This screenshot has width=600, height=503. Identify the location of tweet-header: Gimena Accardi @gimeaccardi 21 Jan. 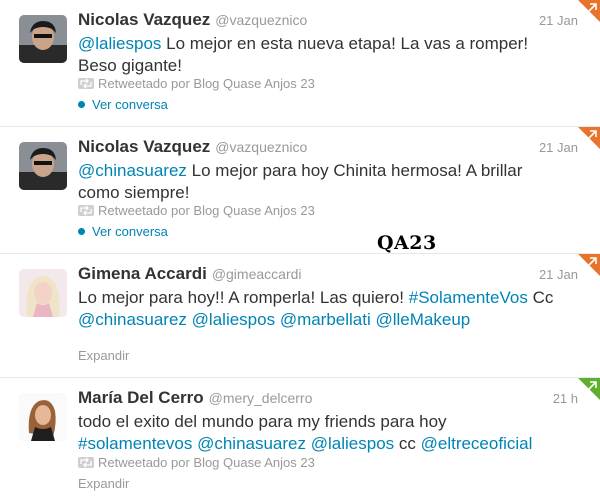
(333, 275).